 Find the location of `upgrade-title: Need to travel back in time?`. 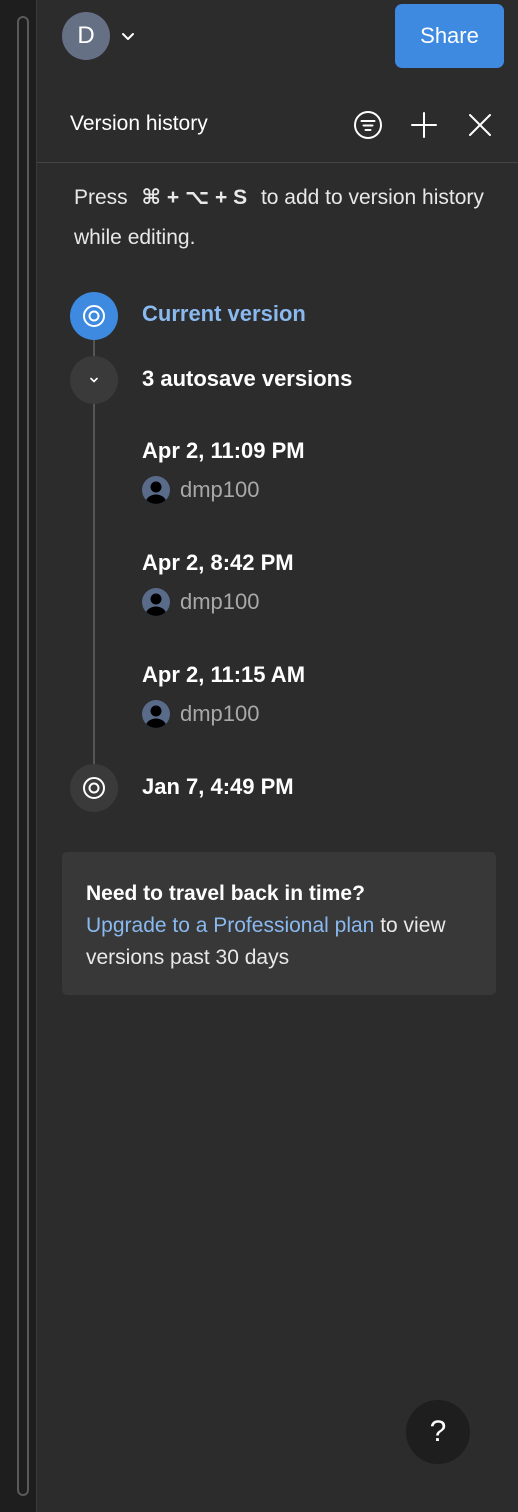

upgrade-title: Need to travel back in time? is located at coordinates (225, 893).